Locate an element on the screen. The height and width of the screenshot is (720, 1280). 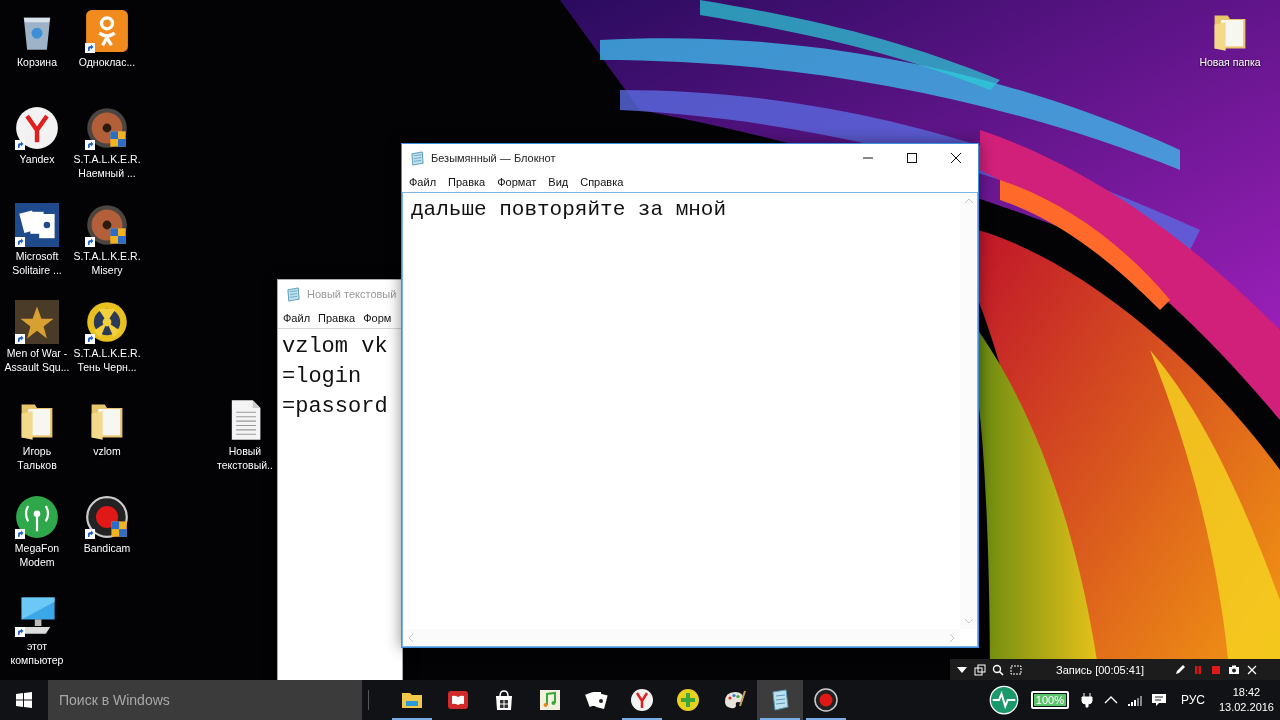
pencil-icon is located at coordinates (1180, 669).